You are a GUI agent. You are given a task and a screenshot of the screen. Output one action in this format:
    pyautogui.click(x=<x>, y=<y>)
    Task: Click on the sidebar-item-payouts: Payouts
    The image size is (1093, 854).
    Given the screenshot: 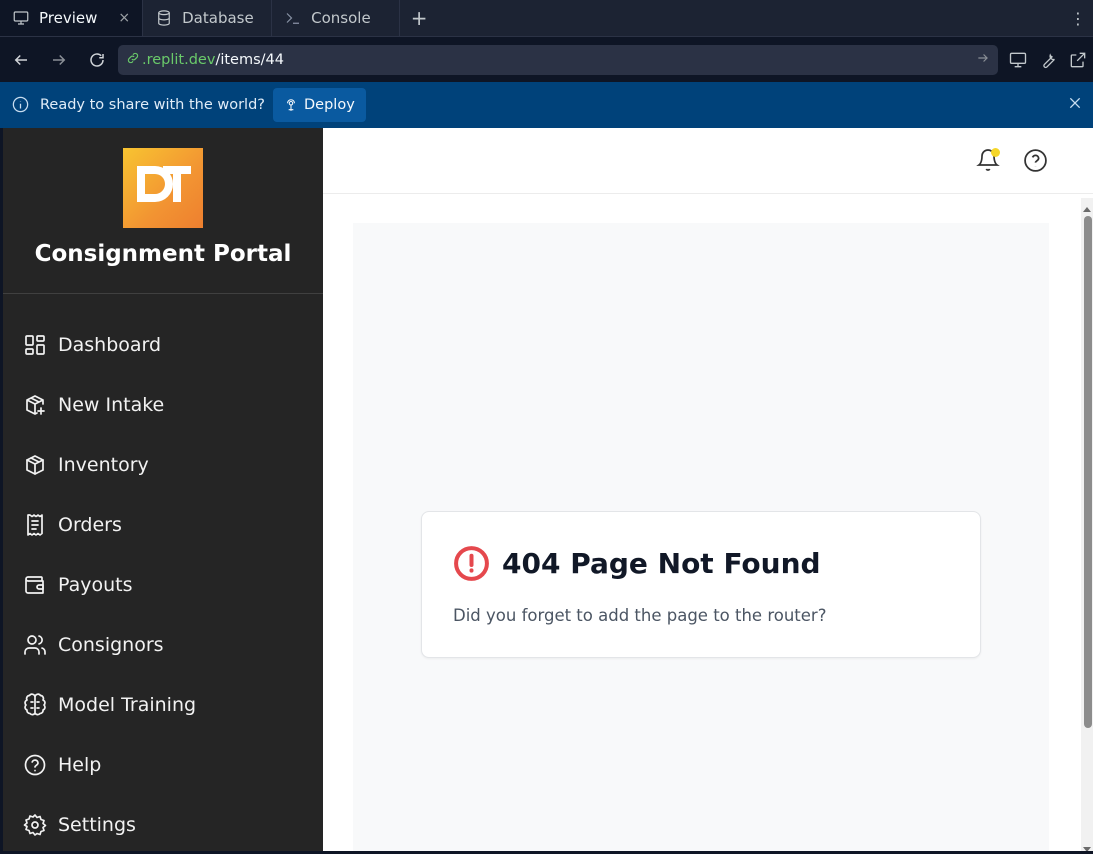 What is the action you would take?
    pyautogui.click(x=109, y=585)
    